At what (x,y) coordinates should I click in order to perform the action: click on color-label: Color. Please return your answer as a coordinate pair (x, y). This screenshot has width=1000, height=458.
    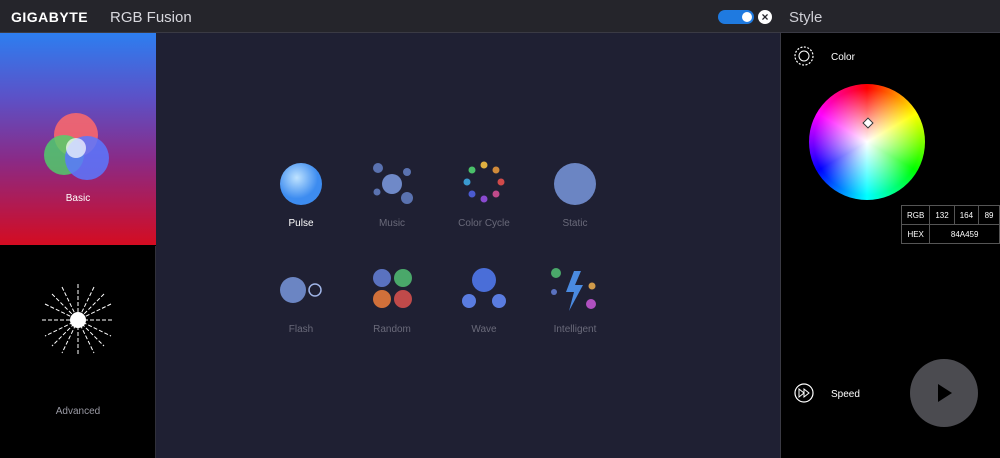
    Looking at the image, I should click on (843, 57).